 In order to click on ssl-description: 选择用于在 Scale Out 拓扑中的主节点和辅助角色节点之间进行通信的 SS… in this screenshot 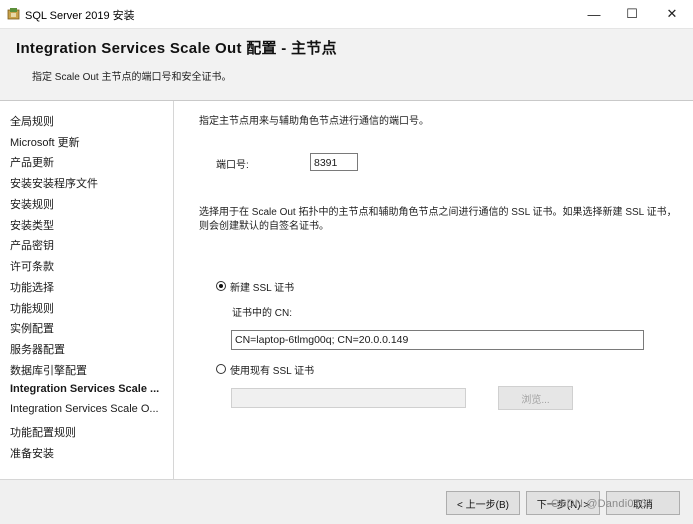, I will do `click(438, 219)`.